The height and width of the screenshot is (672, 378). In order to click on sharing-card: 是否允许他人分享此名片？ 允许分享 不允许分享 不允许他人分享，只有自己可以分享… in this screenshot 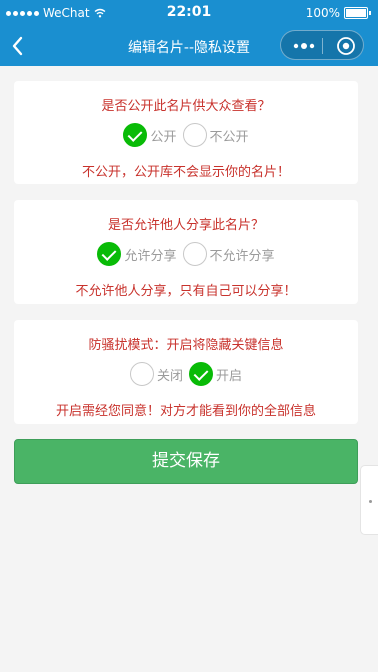, I will do `click(186, 252)`.